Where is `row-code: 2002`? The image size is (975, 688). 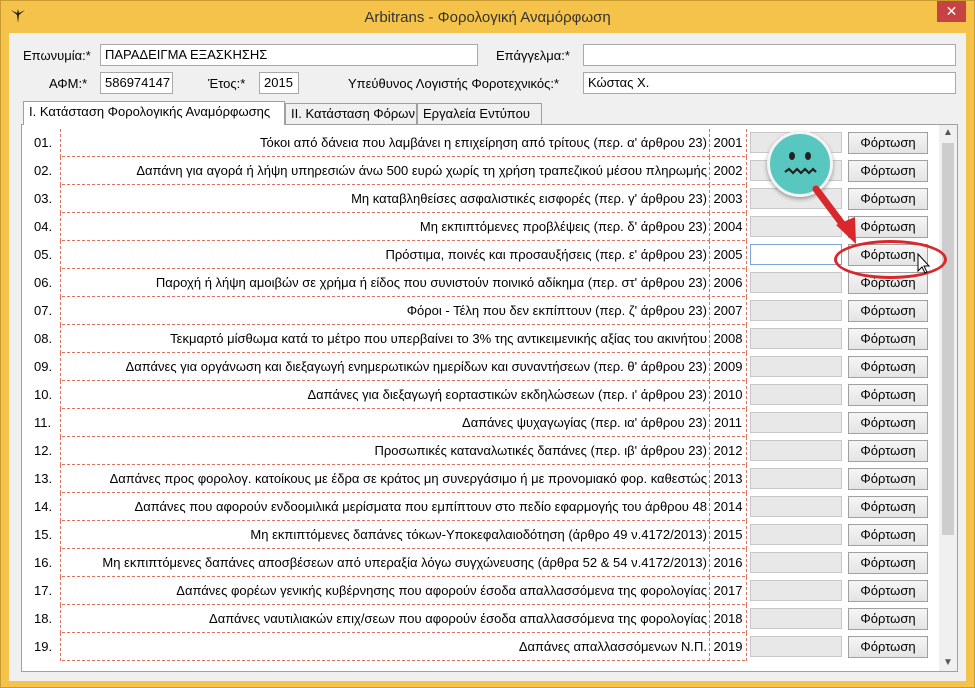
row-code: 2002 is located at coordinates (728, 170).